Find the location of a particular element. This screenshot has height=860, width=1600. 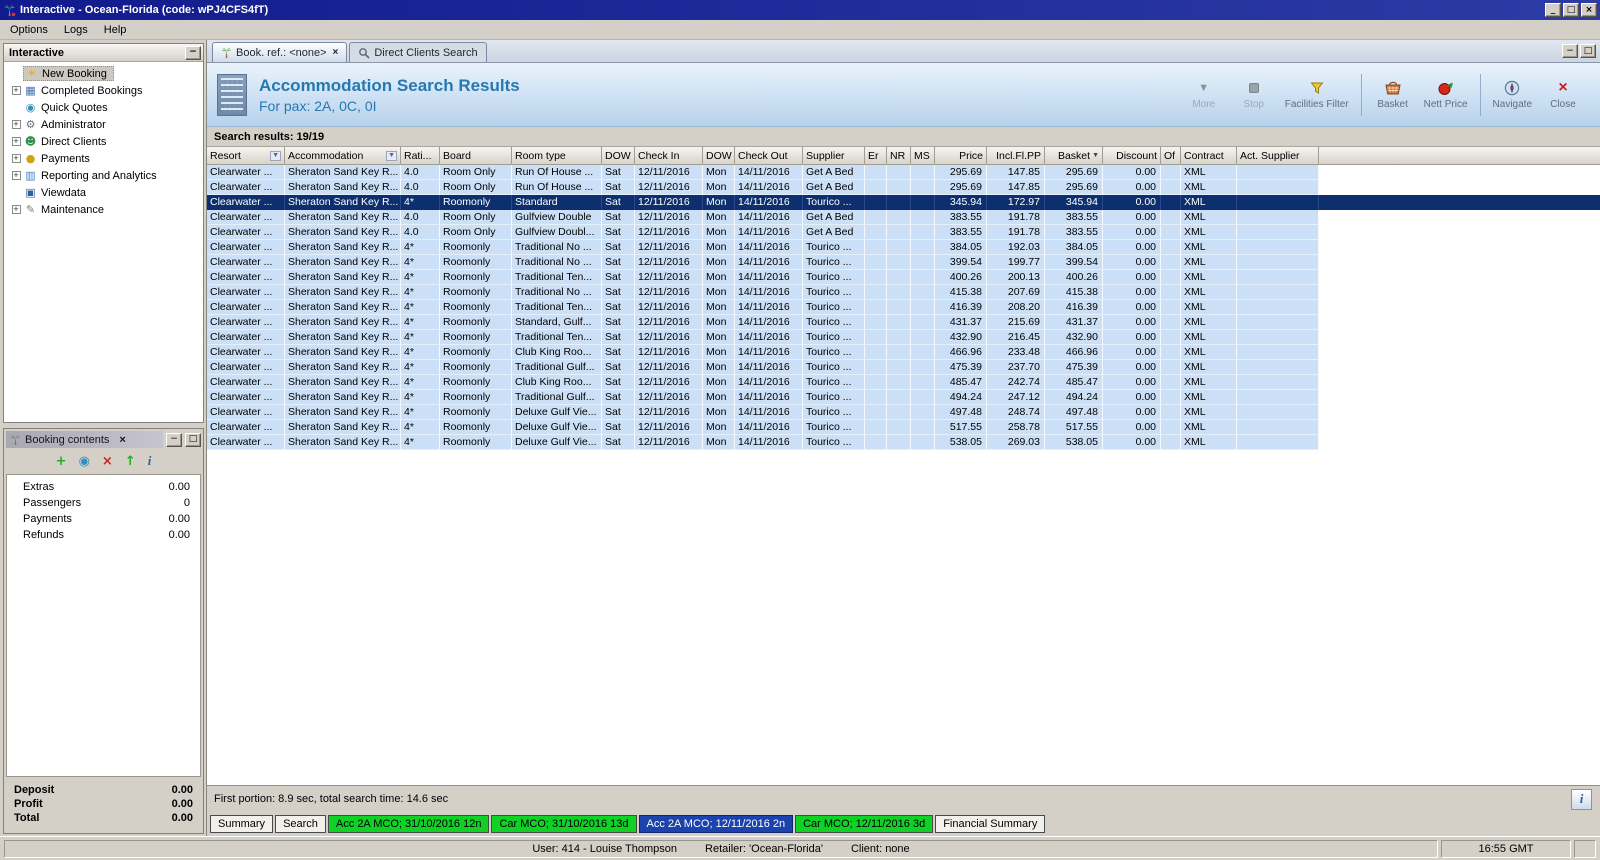

navigate-button: Navigate is located at coordinates (1512, 94).